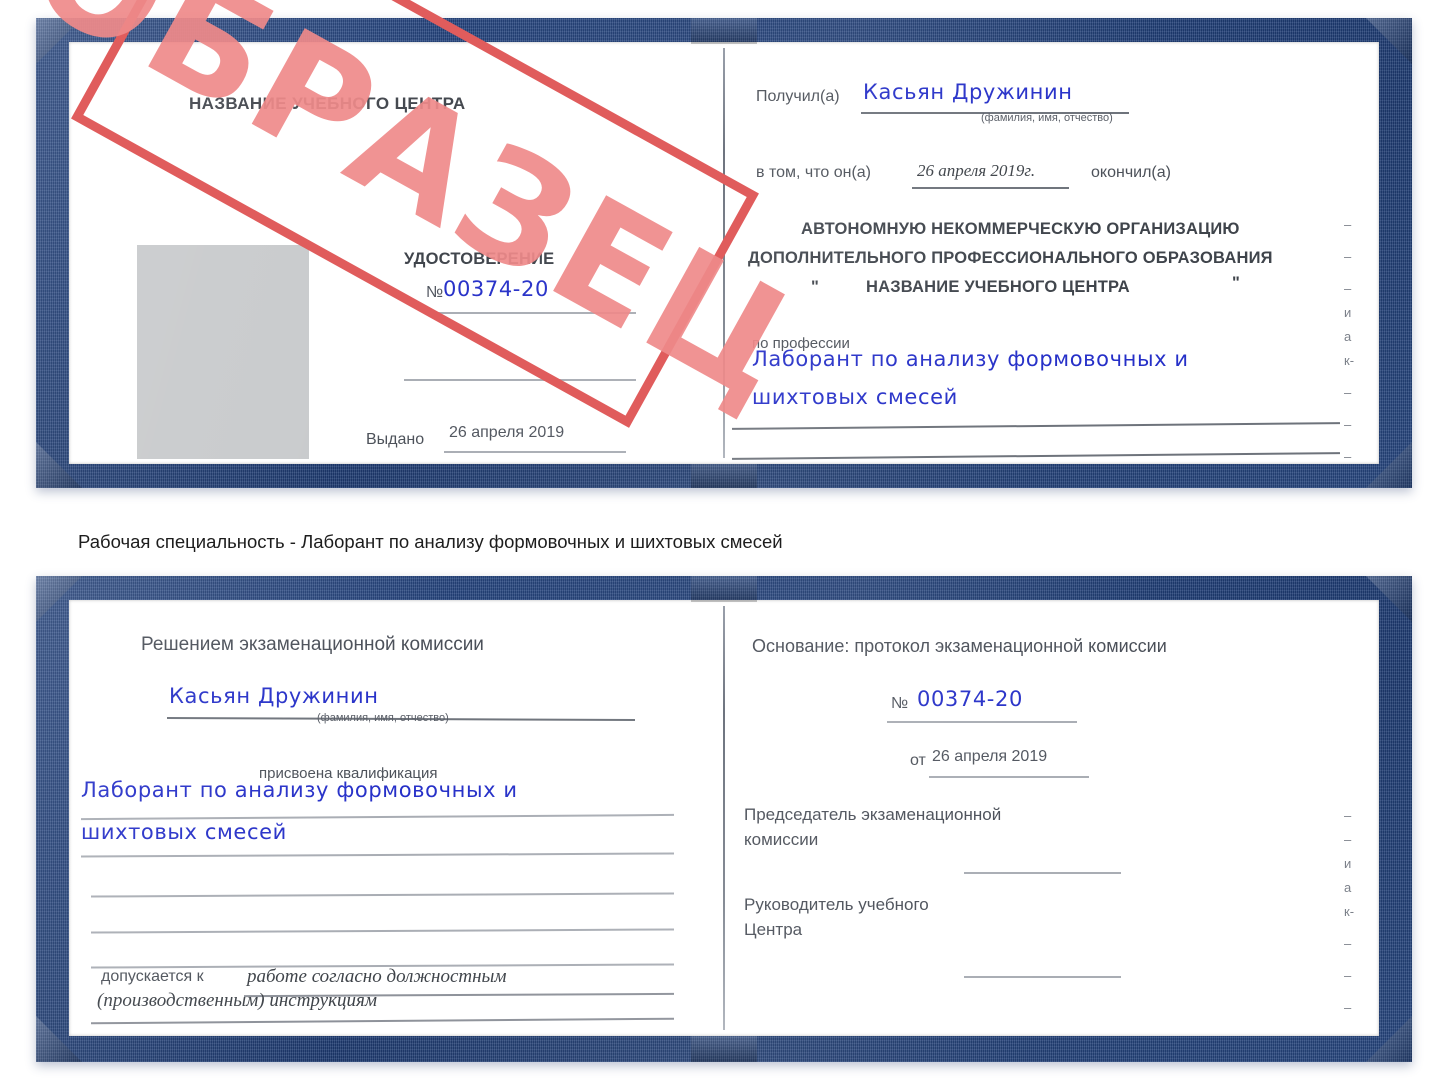 The height and width of the screenshot is (1085, 1448). Describe the element at coordinates (299, 790) in the screenshot. I see `qualification-line-1: Лаборант по анализу формовочных и` at that location.